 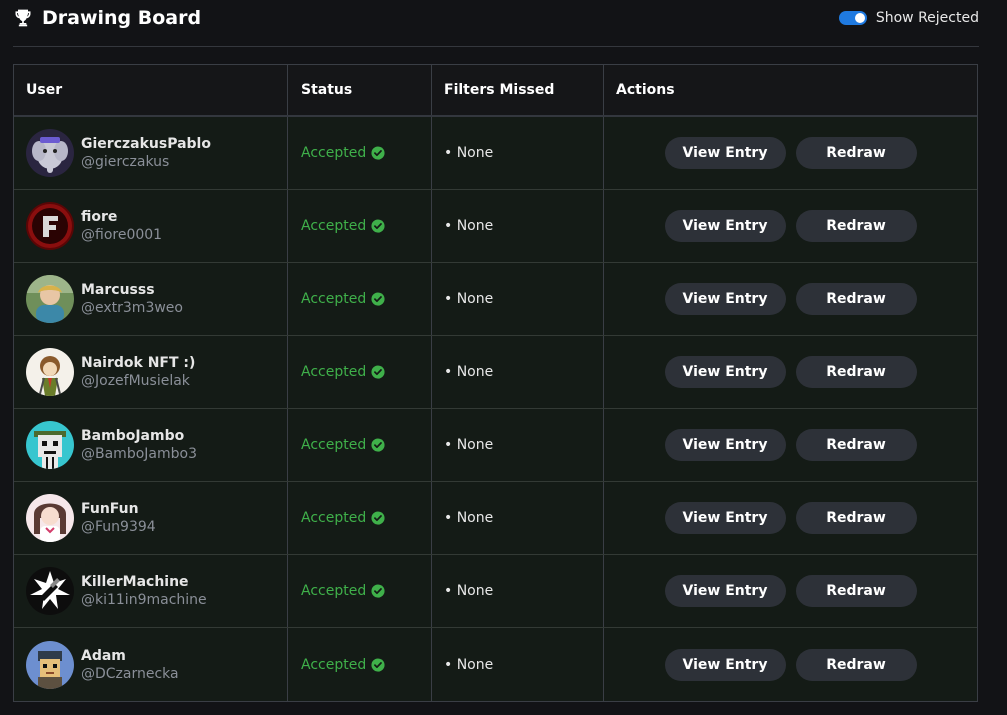 I want to click on show-rejected-toggle-group: Show Rejected, so click(x=908, y=18).